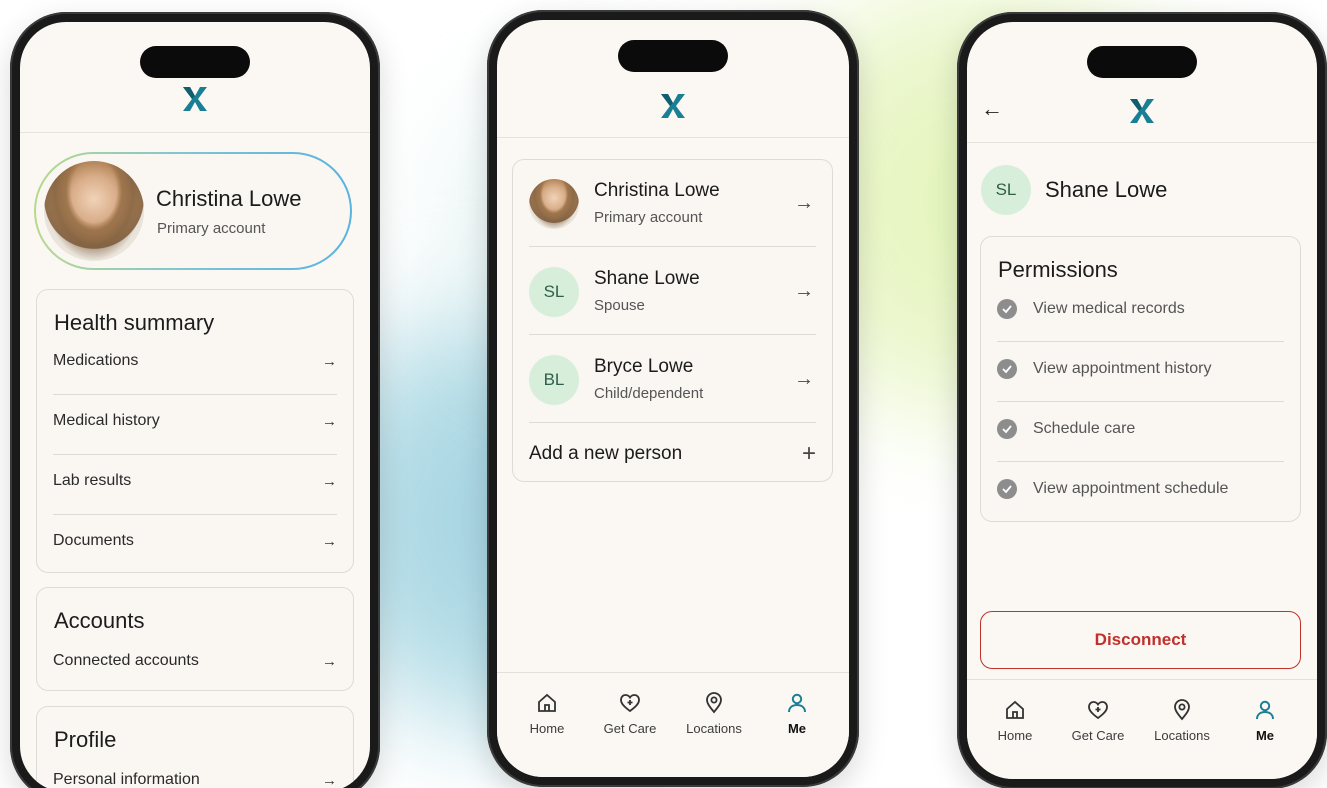 The height and width of the screenshot is (788, 1327). What do you see at coordinates (99, 620) in the screenshot?
I see `section-title: Accounts` at bounding box center [99, 620].